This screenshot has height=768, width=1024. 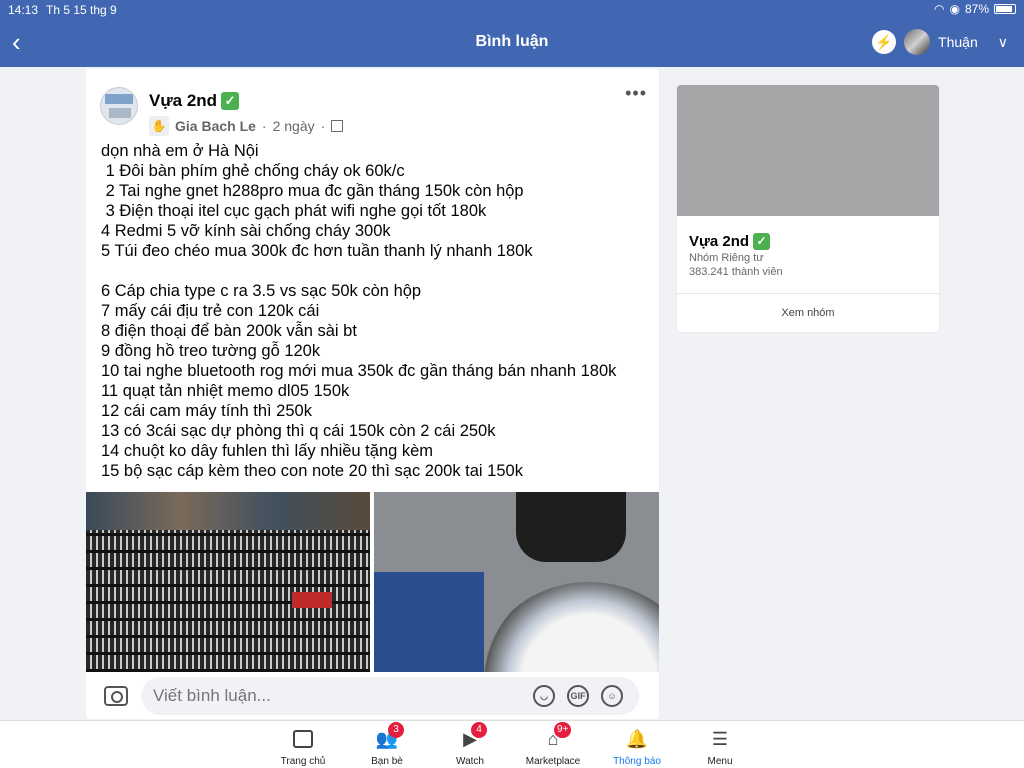 What do you see at coordinates (396, 730) in the screenshot?
I see `nav-badge: 3` at bounding box center [396, 730].